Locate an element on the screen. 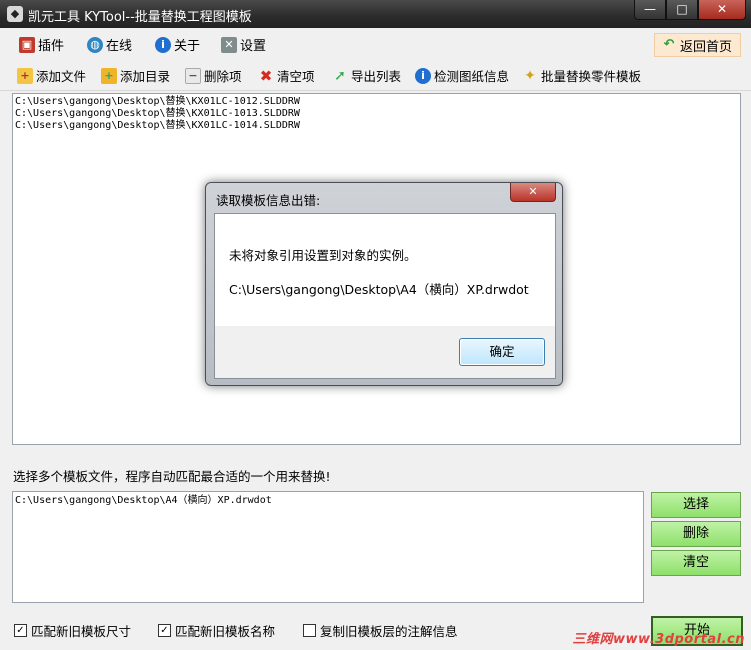 Image resolution: width=751 pixels, height=650 pixels. export-list-button: ➚ 导出列表 is located at coordinates (366, 75).